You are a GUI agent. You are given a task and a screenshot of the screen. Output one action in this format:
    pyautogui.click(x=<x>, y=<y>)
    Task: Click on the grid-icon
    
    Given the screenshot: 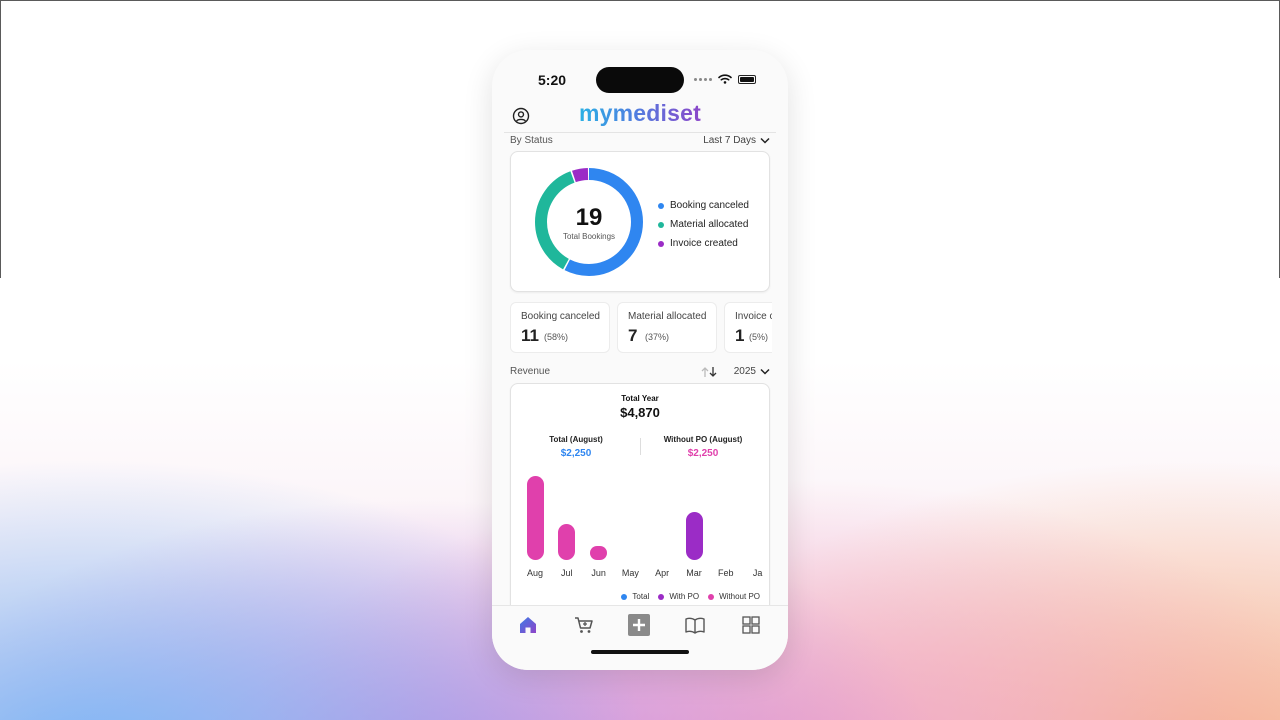 What is the action you would take?
    pyautogui.click(x=751, y=625)
    